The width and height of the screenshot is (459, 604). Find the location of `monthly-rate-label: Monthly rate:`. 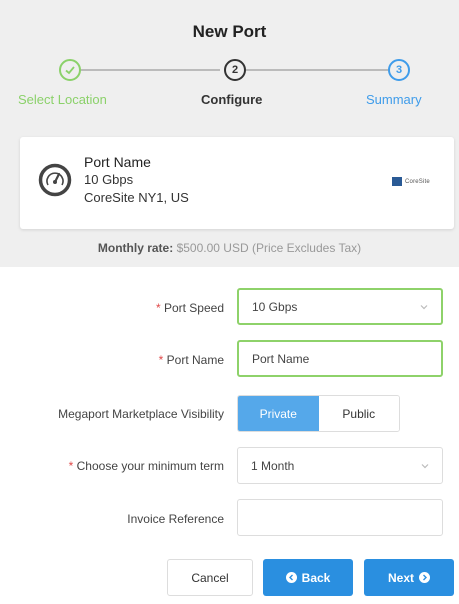

monthly-rate-label: Monthly rate: is located at coordinates (135, 248).